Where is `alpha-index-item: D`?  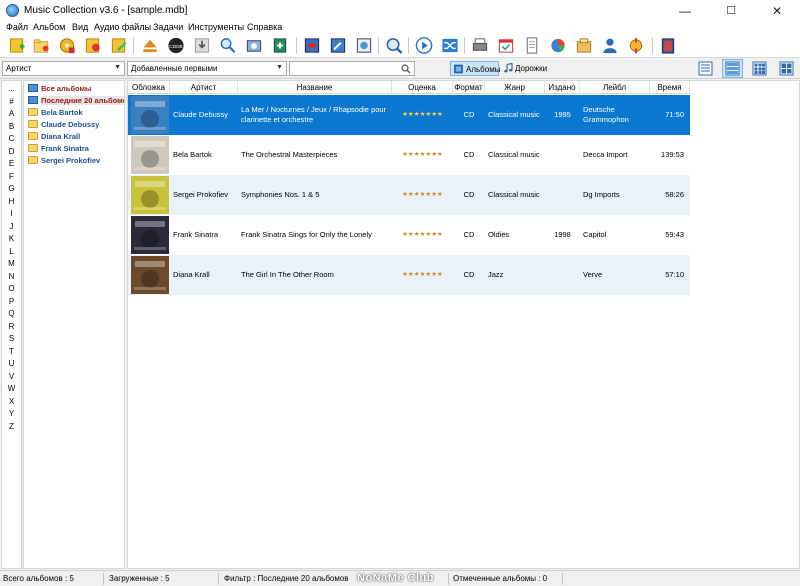 alpha-index-item: D is located at coordinates (11, 152).